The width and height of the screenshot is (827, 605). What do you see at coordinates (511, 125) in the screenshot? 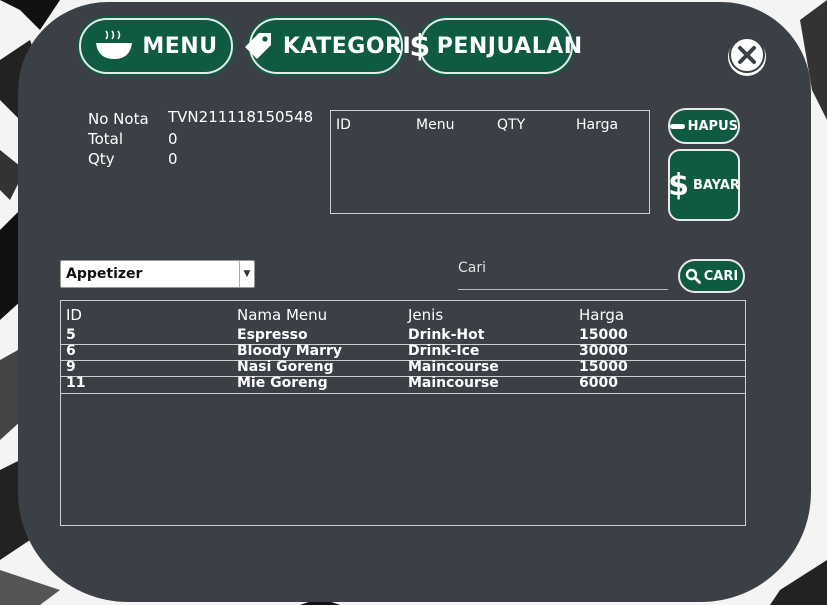
I see `cart-header-qty: QTY` at bounding box center [511, 125].